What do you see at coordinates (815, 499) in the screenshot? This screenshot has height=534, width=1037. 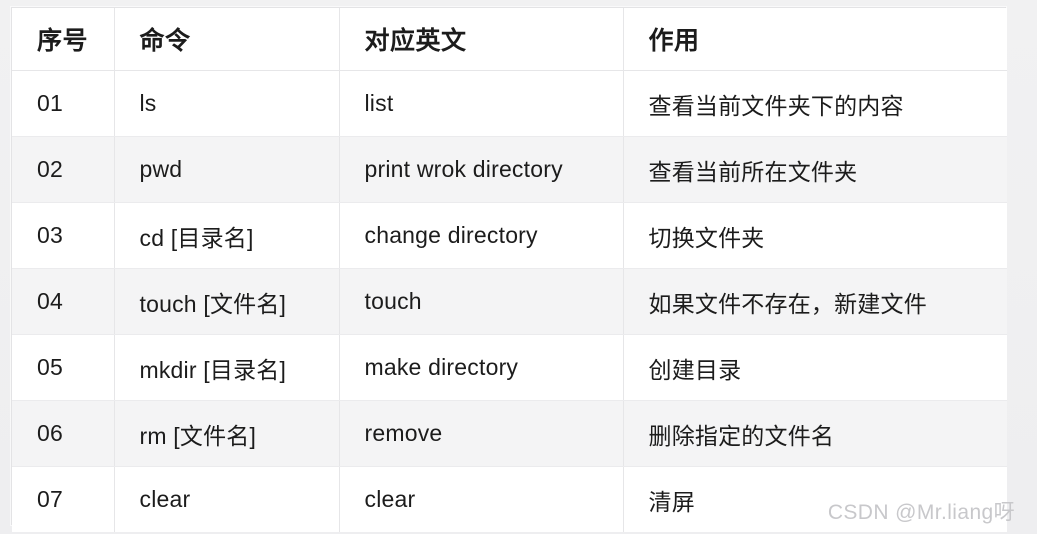 I see `cell-usage: 清屏` at bounding box center [815, 499].